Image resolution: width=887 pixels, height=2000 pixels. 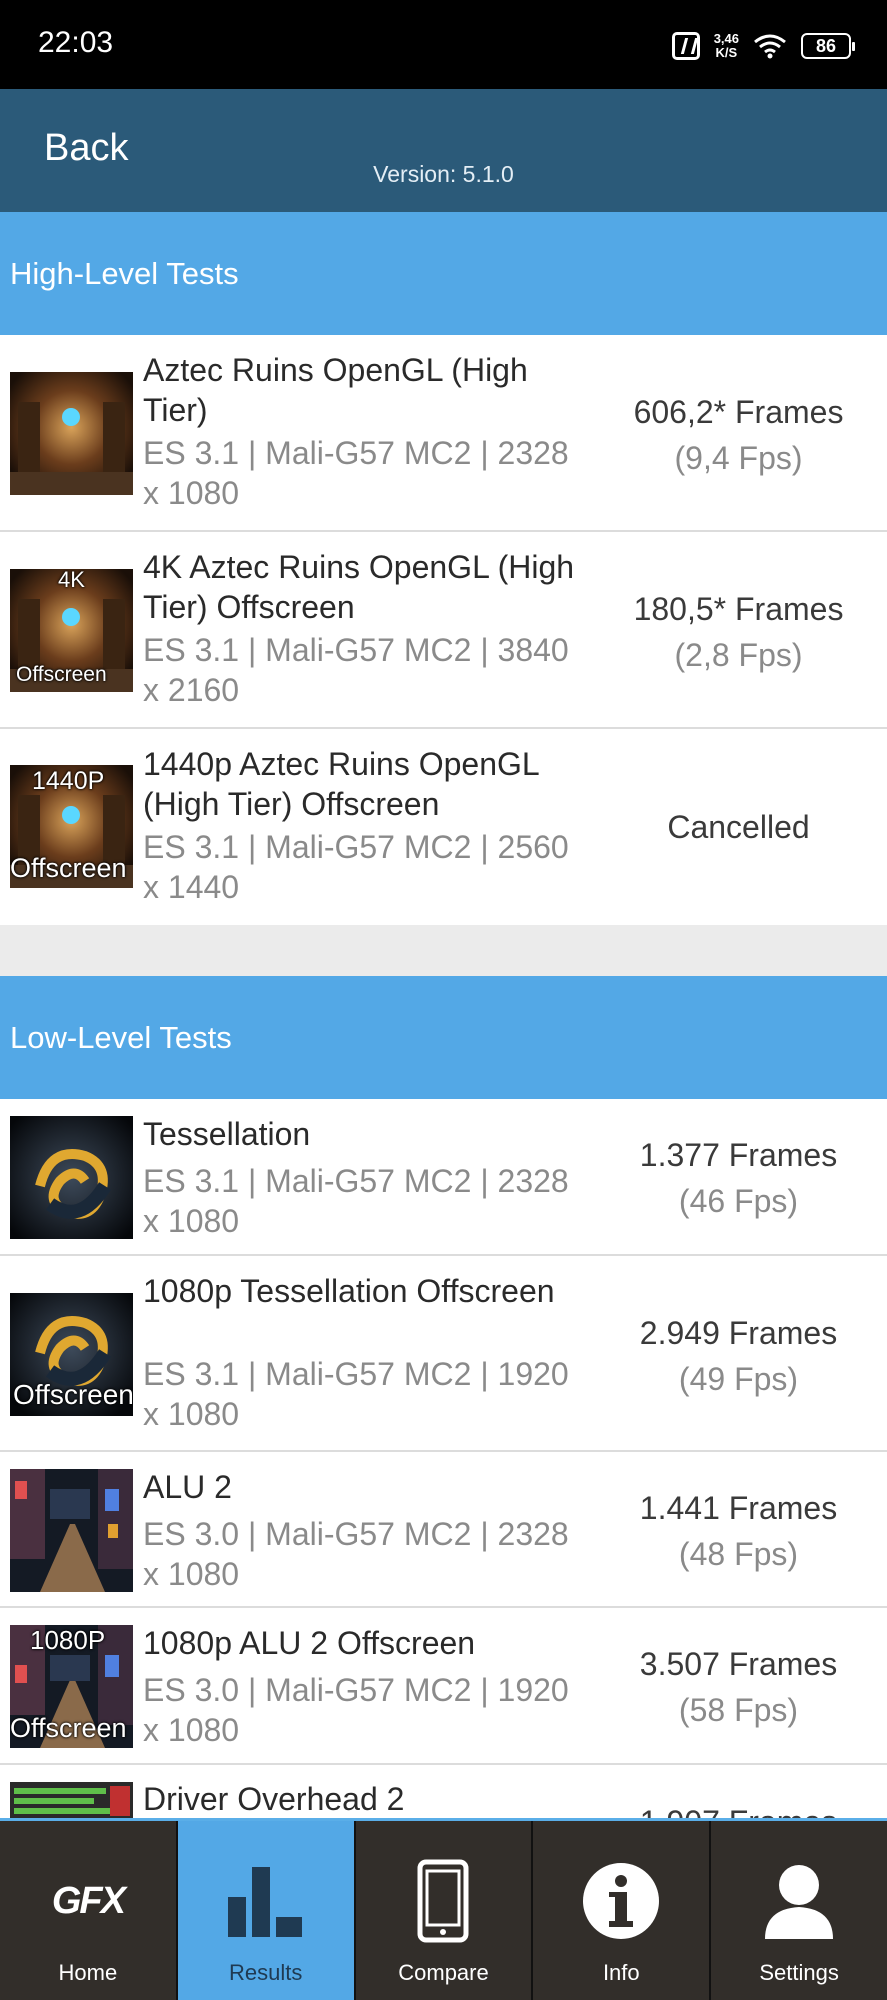 I want to click on test-subtitle: ES 3.1 | Mali-G57 MC2 | 2560 x 1440, so click(x=356, y=867).